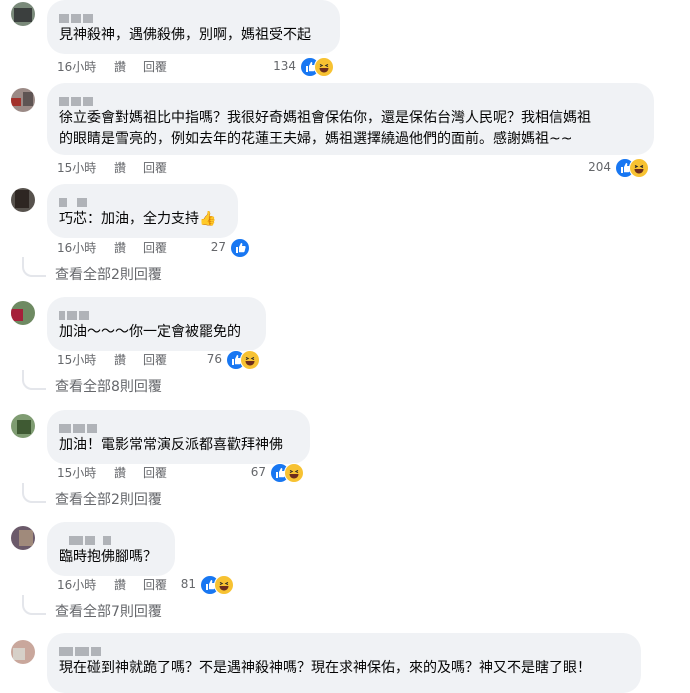 This screenshot has width=690, height=693. I want to click on comment-text: 臨時抱佛腳嗎？, so click(108, 557).